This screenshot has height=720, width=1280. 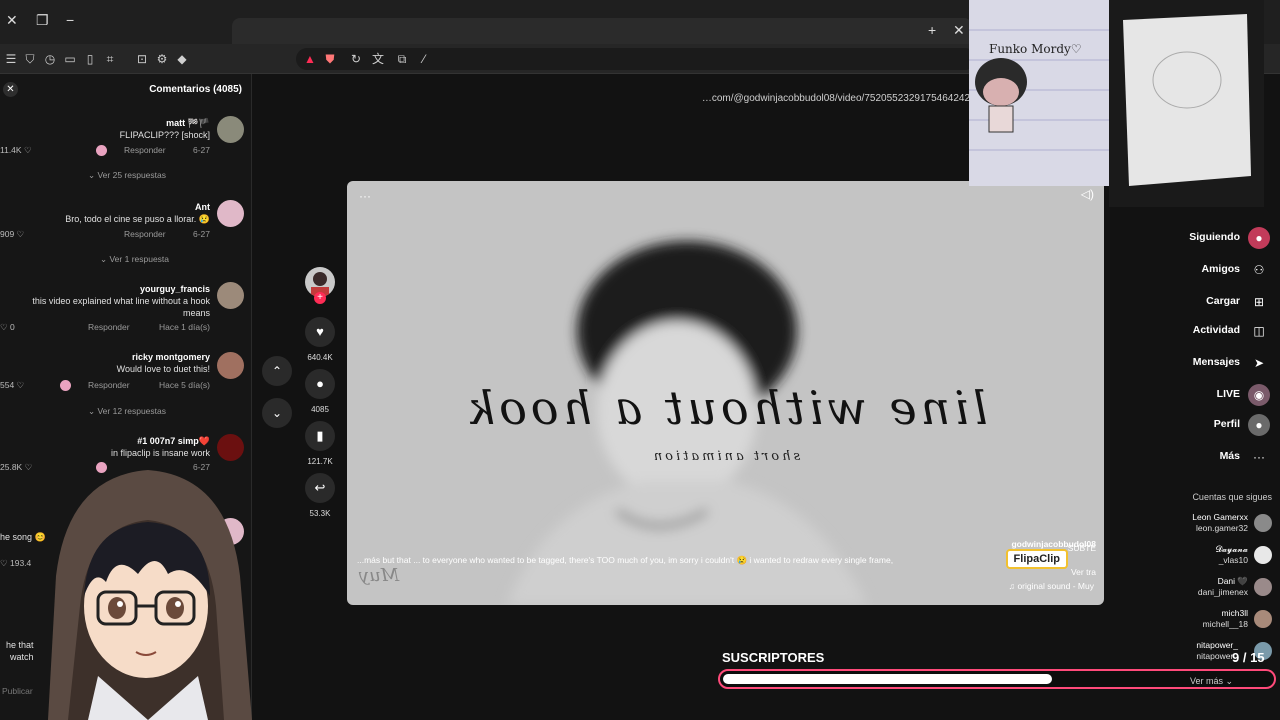 What do you see at coordinates (15, 563) in the screenshot?
I see `comment-likes: ♡ 193.4` at bounding box center [15, 563].